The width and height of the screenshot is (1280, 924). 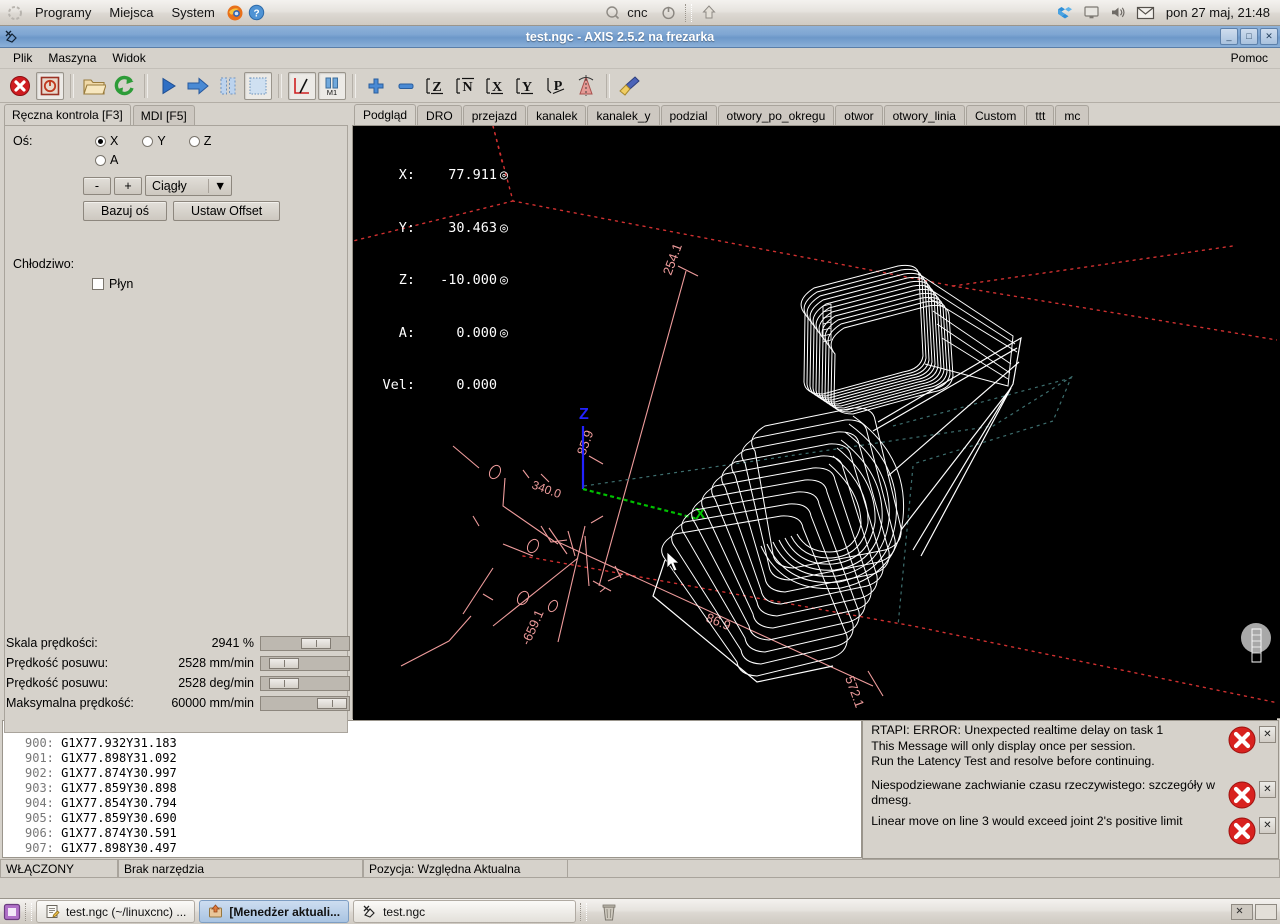 What do you see at coordinates (50, 85) in the screenshot?
I see `machine-power-button` at bounding box center [50, 85].